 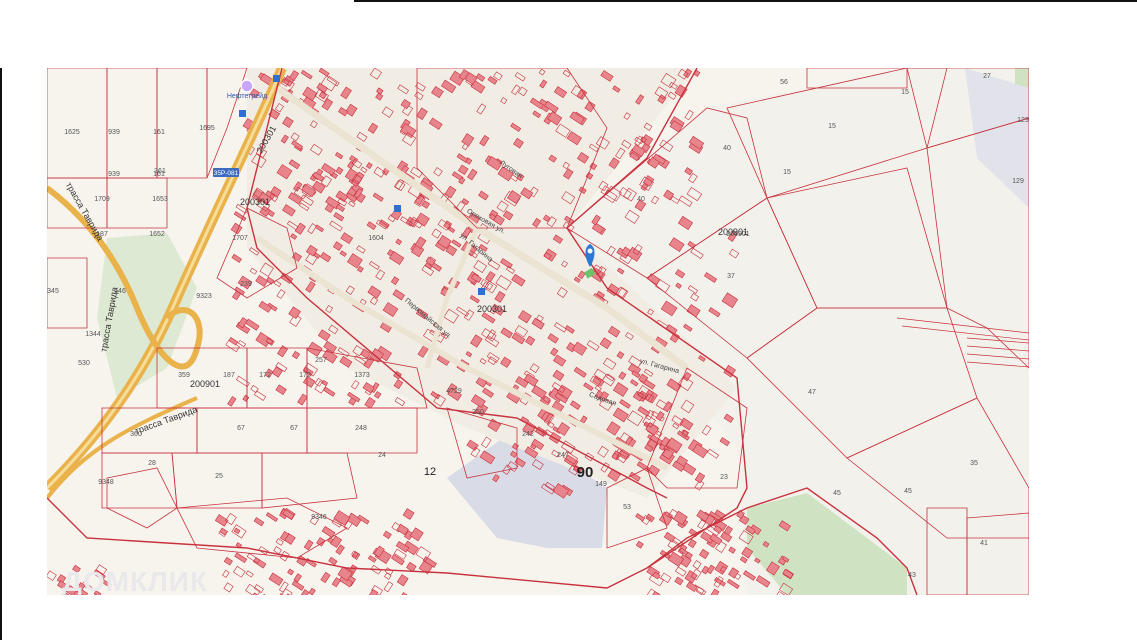 What do you see at coordinates (784, 82) in the screenshot?
I see `parcel-number: 56` at bounding box center [784, 82].